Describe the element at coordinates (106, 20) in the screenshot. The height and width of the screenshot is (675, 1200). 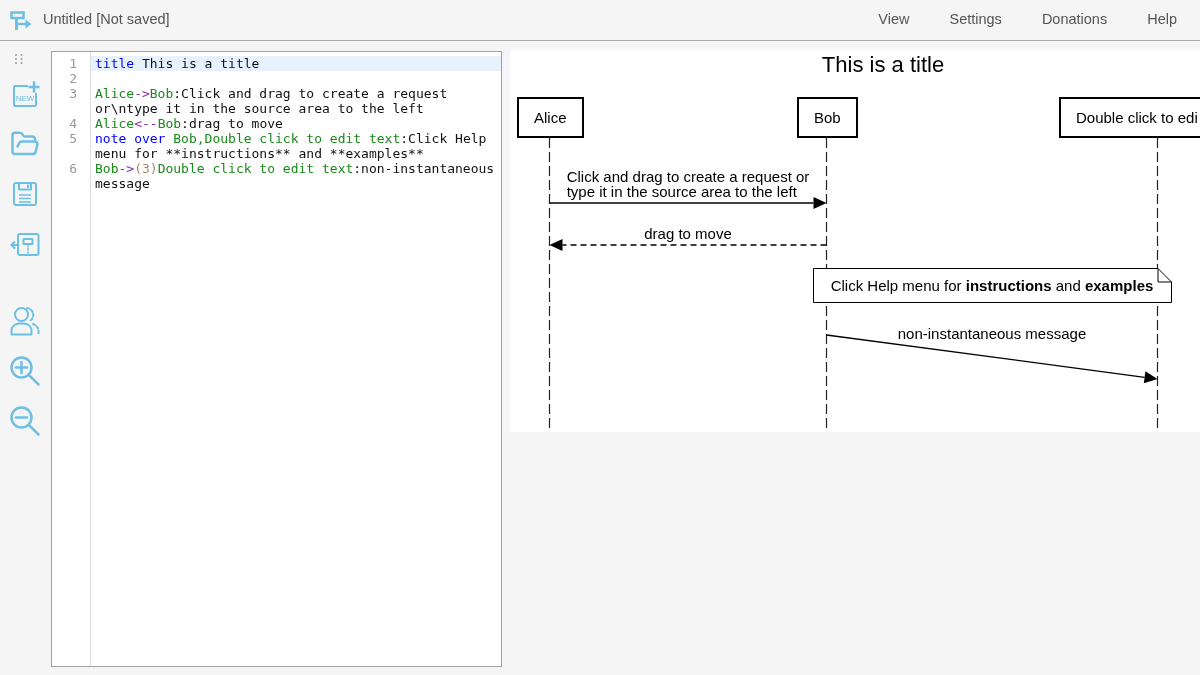
I see `document-title: Untitled [Not saved]` at that location.